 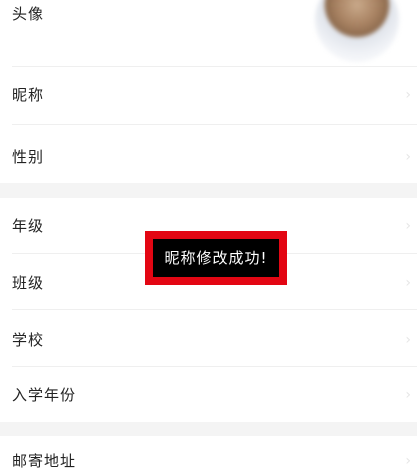 What do you see at coordinates (357, 31) in the screenshot?
I see `avatar` at bounding box center [357, 31].